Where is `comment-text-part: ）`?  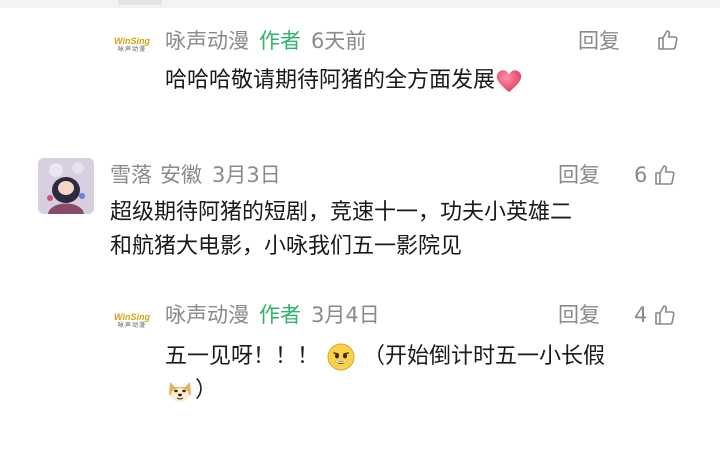
comment-text-part: ） is located at coordinates (206, 390).